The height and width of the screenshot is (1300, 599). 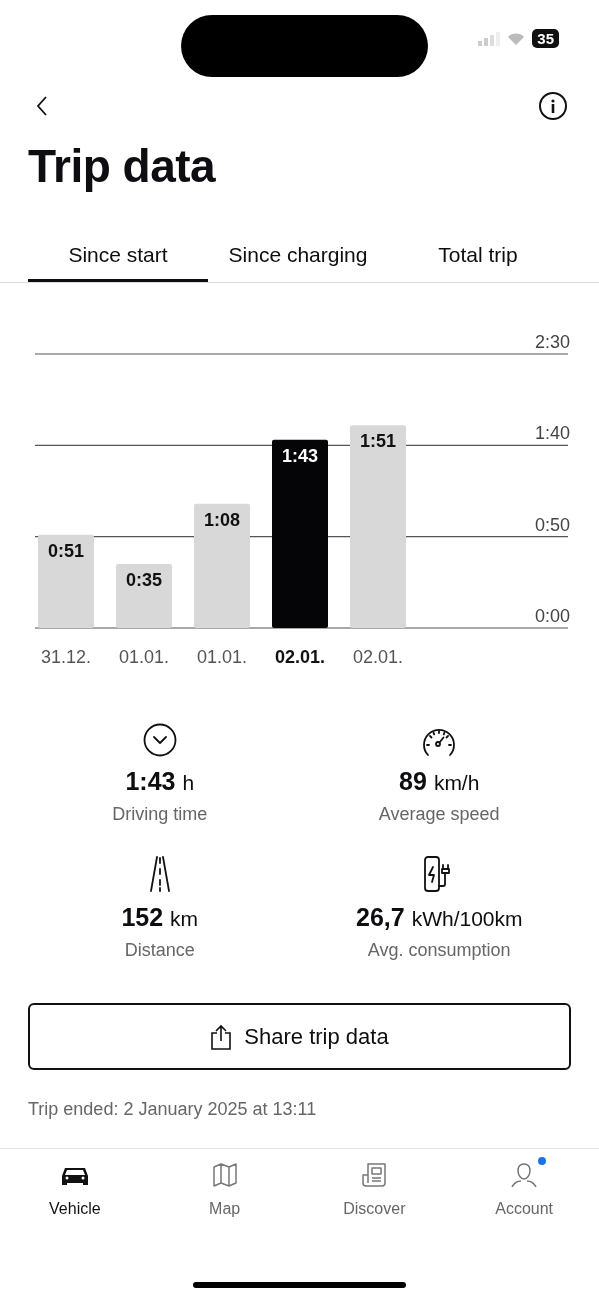 What do you see at coordinates (374, 1175) in the screenshot?
I see `newspaper-icon` at bounding box center [374, 1175].